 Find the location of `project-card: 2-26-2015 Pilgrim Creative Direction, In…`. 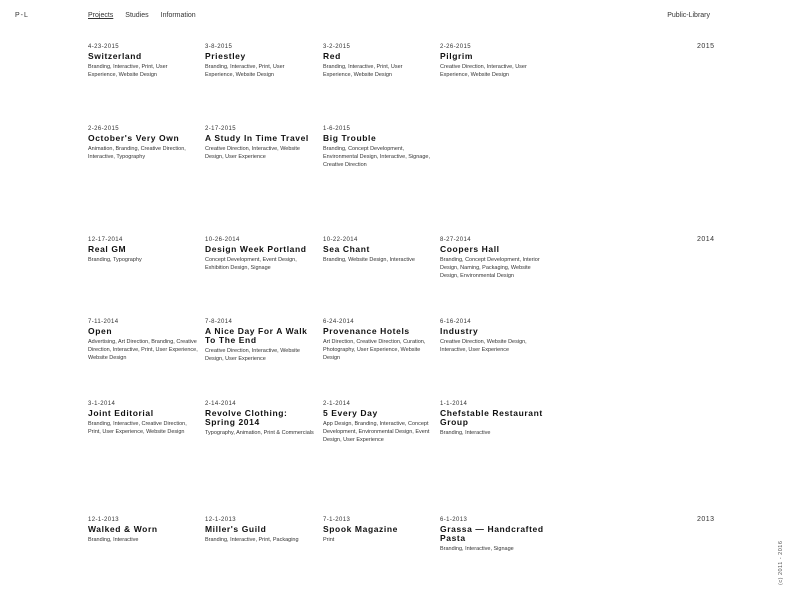

project-card: 2-26-2015 Pilgrim Creative Direction, In… is located at coordinates (495, 61).